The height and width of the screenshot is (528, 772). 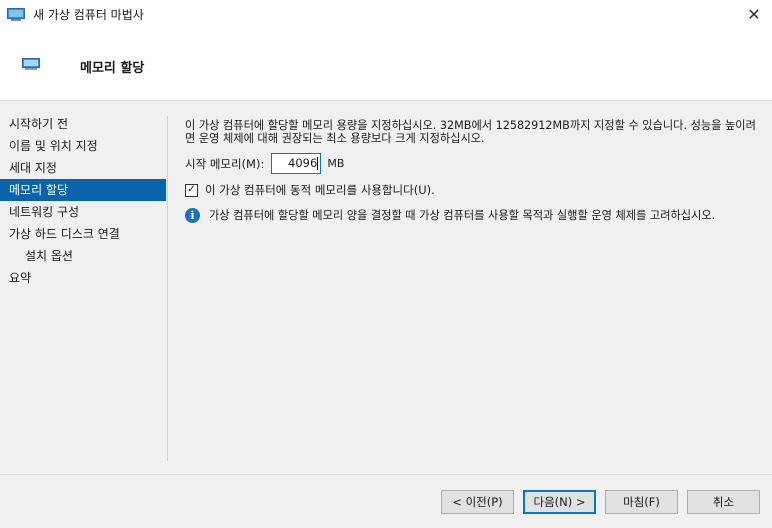 I want to click on window-title: 새 가상 컴퓨터 마법사, so click(x=88, y=15).